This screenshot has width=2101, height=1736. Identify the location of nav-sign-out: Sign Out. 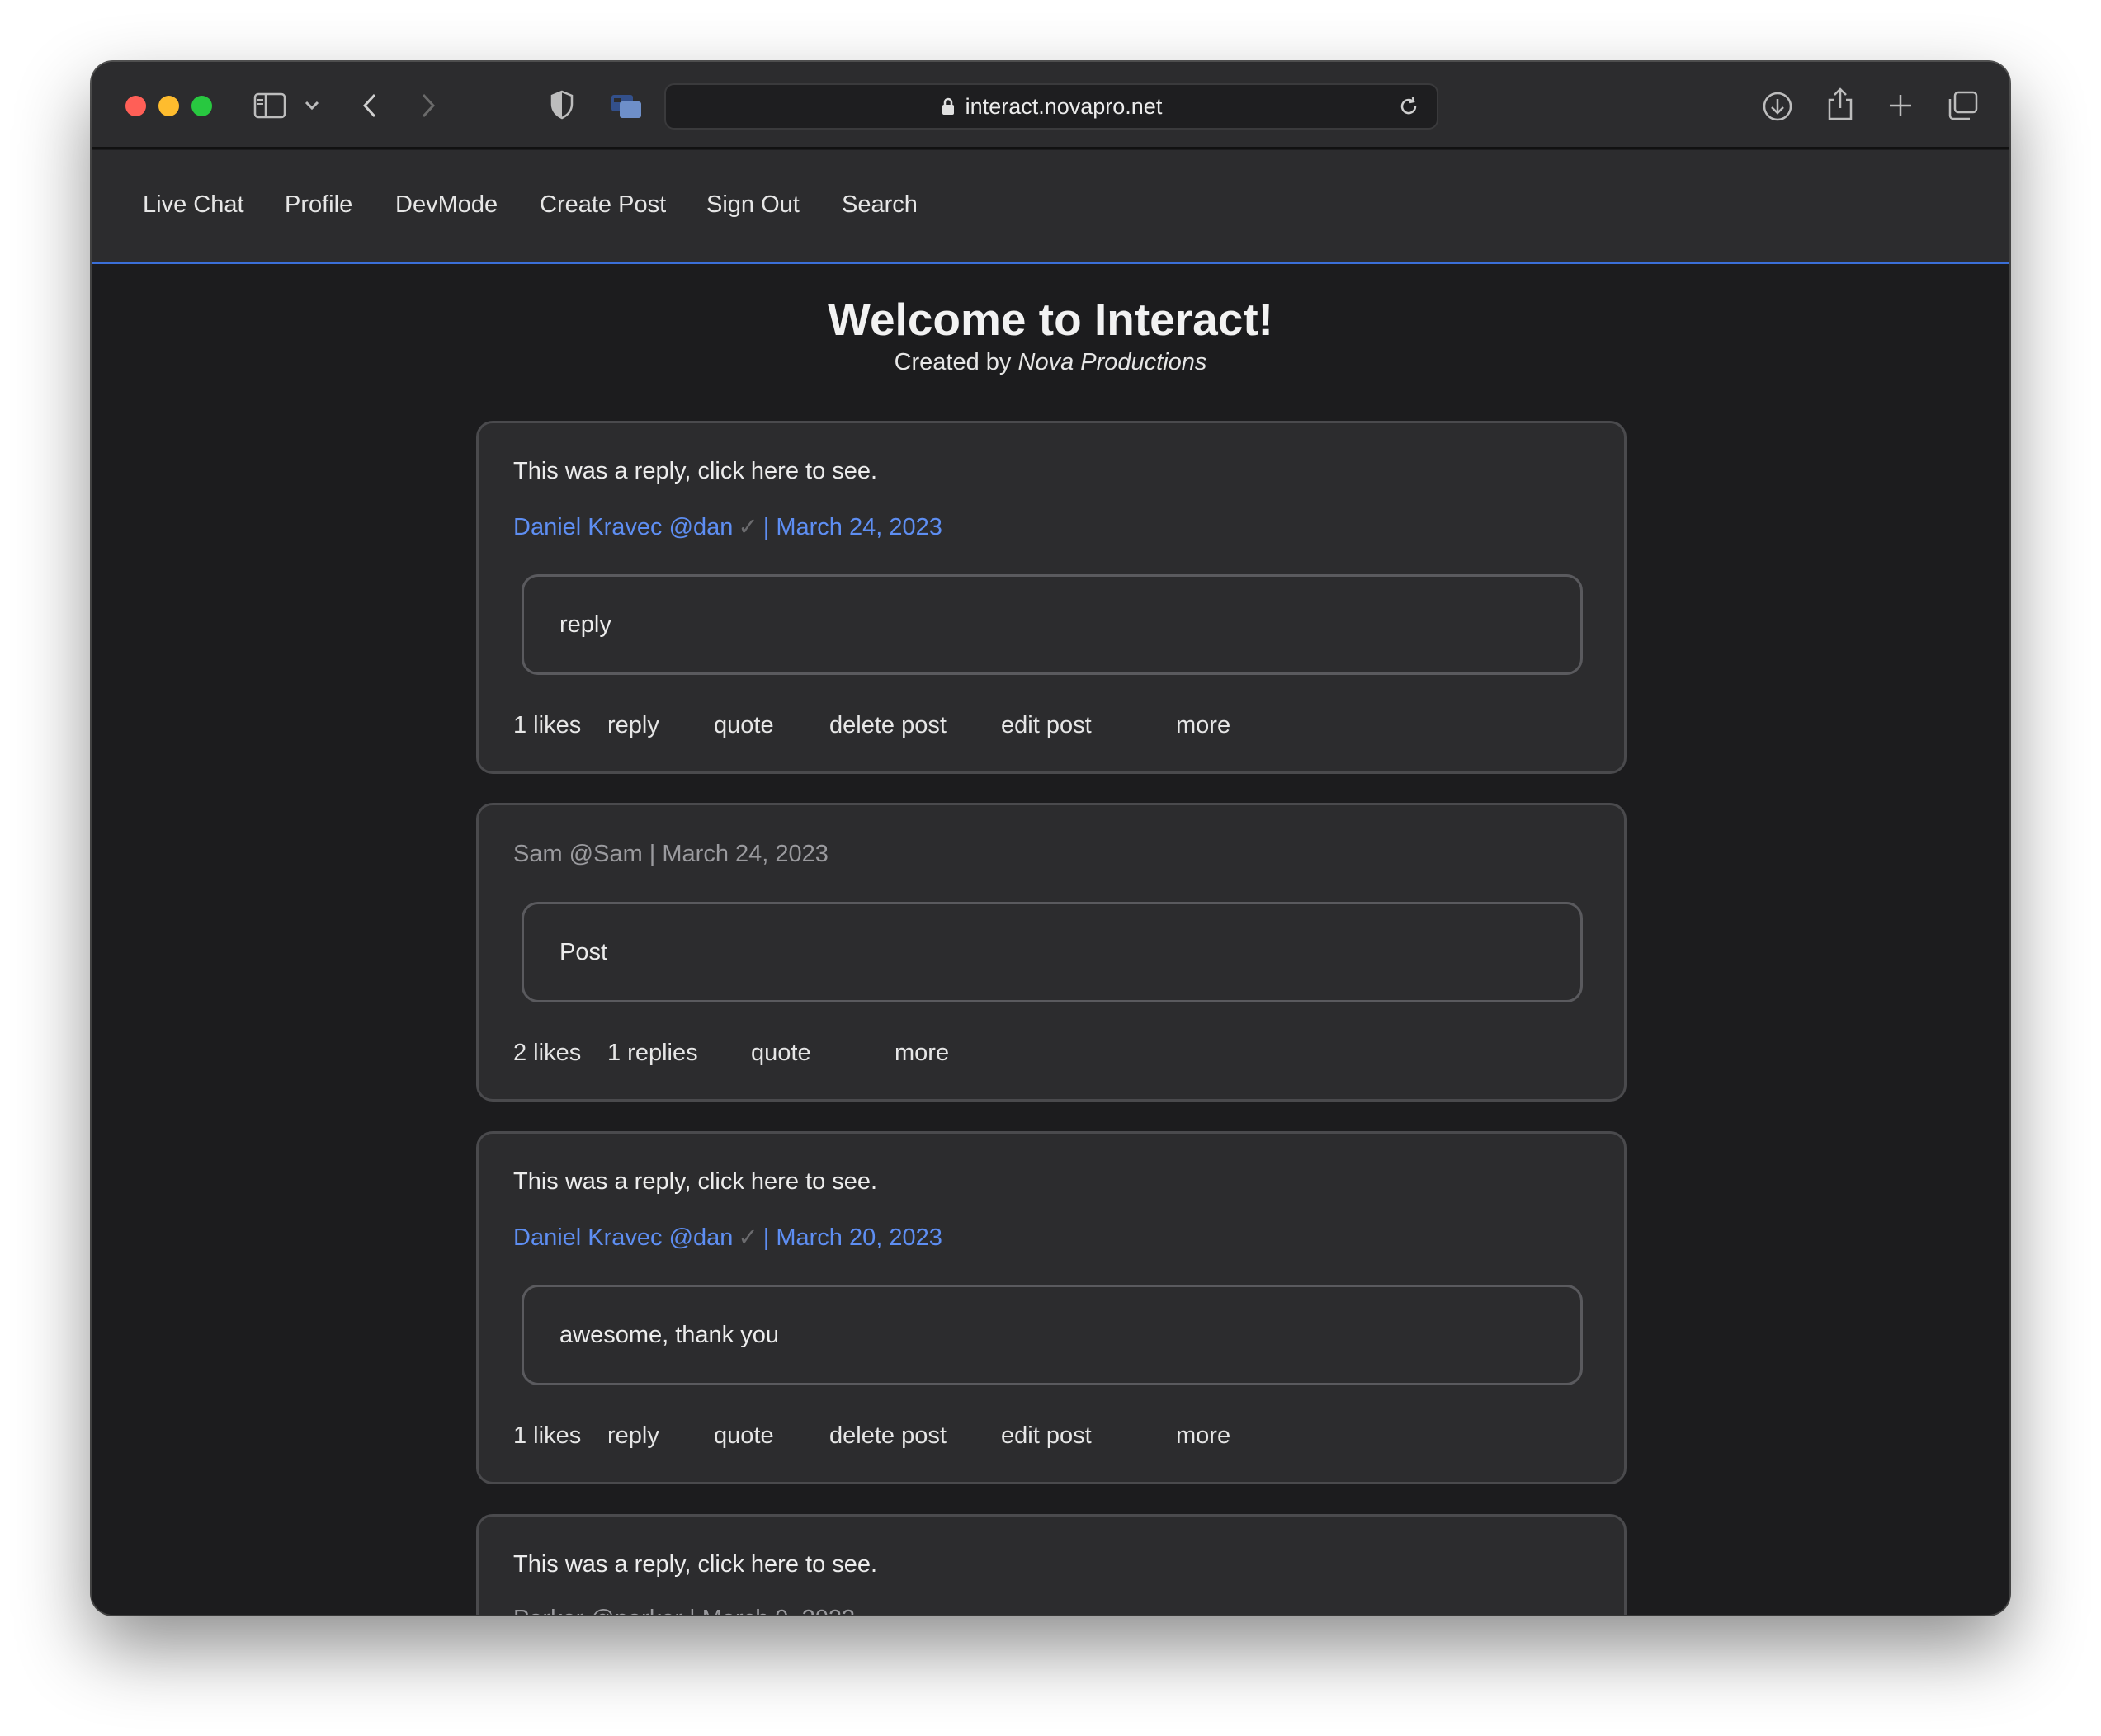
(753, 205).